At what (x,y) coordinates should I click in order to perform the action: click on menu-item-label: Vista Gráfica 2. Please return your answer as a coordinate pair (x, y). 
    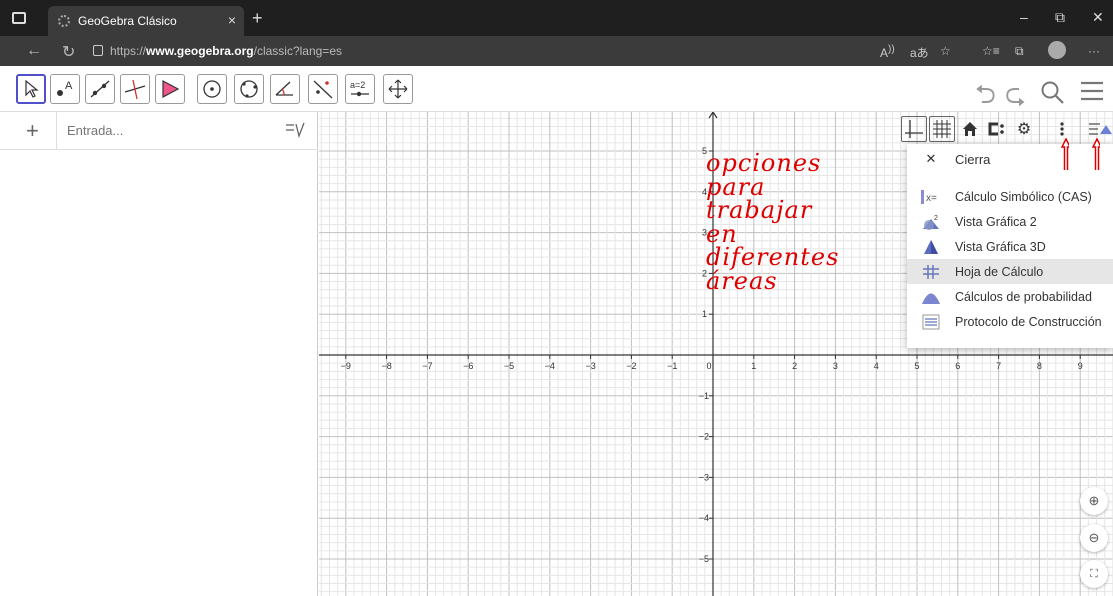
    Looking at the image, I should click on (996, 221).